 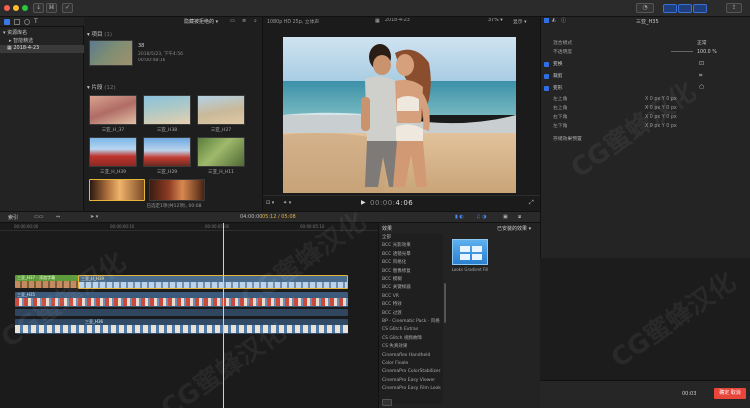 I want to click on playhead, so click(x=223, y=315).